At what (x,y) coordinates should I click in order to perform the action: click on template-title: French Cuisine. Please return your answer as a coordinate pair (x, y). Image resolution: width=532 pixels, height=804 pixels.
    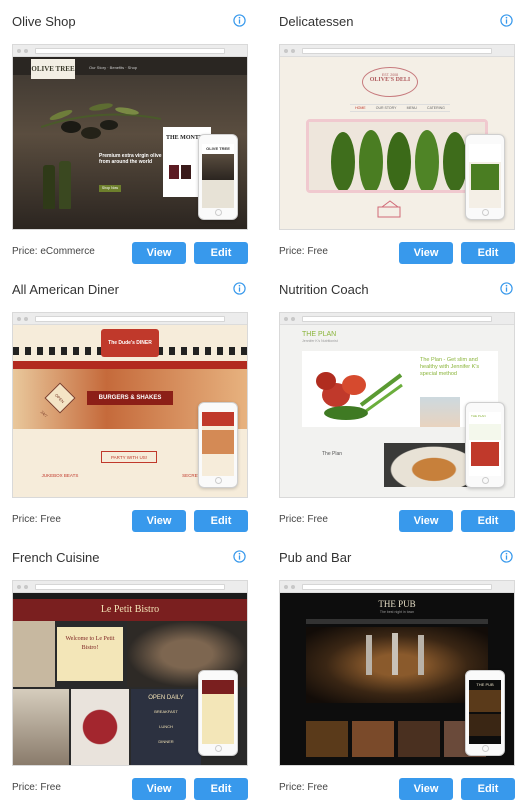
    Looking at the image, I should click on (56, 557).